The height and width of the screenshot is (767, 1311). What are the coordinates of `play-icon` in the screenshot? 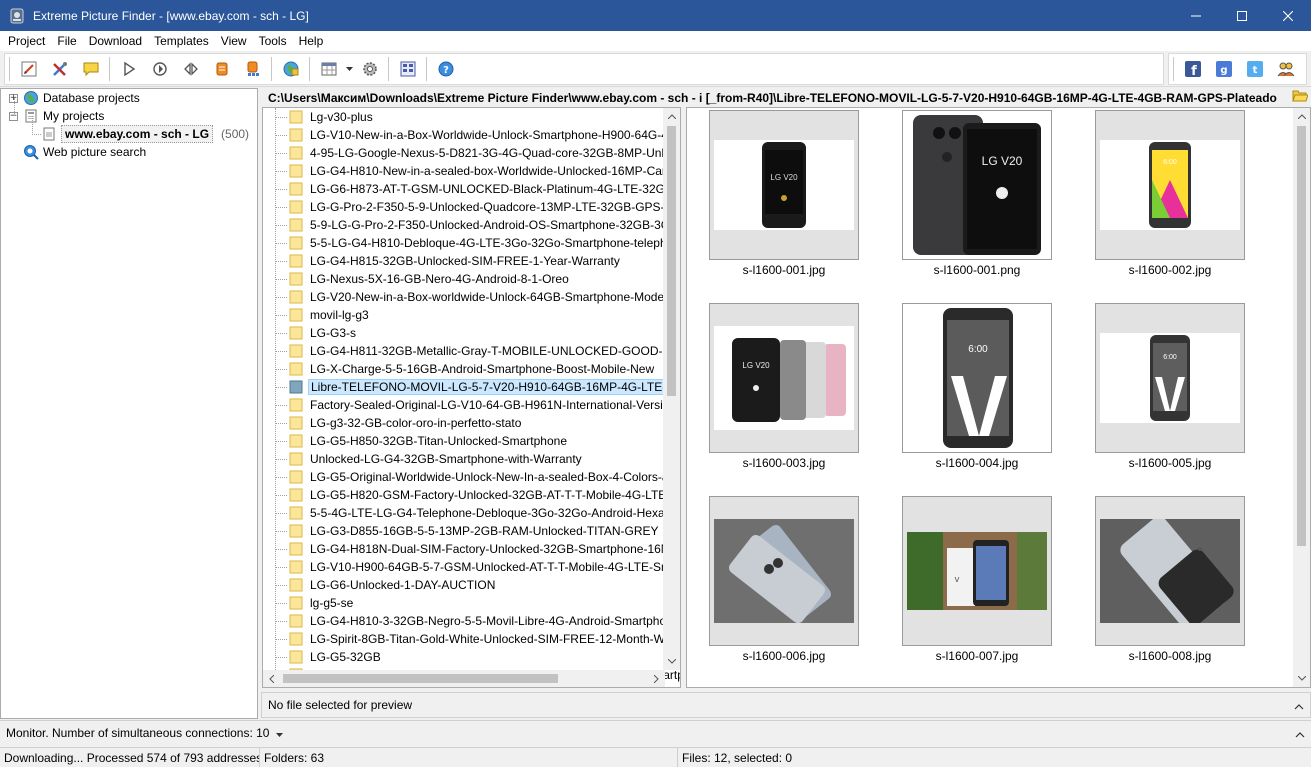 It's located at (128, 69).